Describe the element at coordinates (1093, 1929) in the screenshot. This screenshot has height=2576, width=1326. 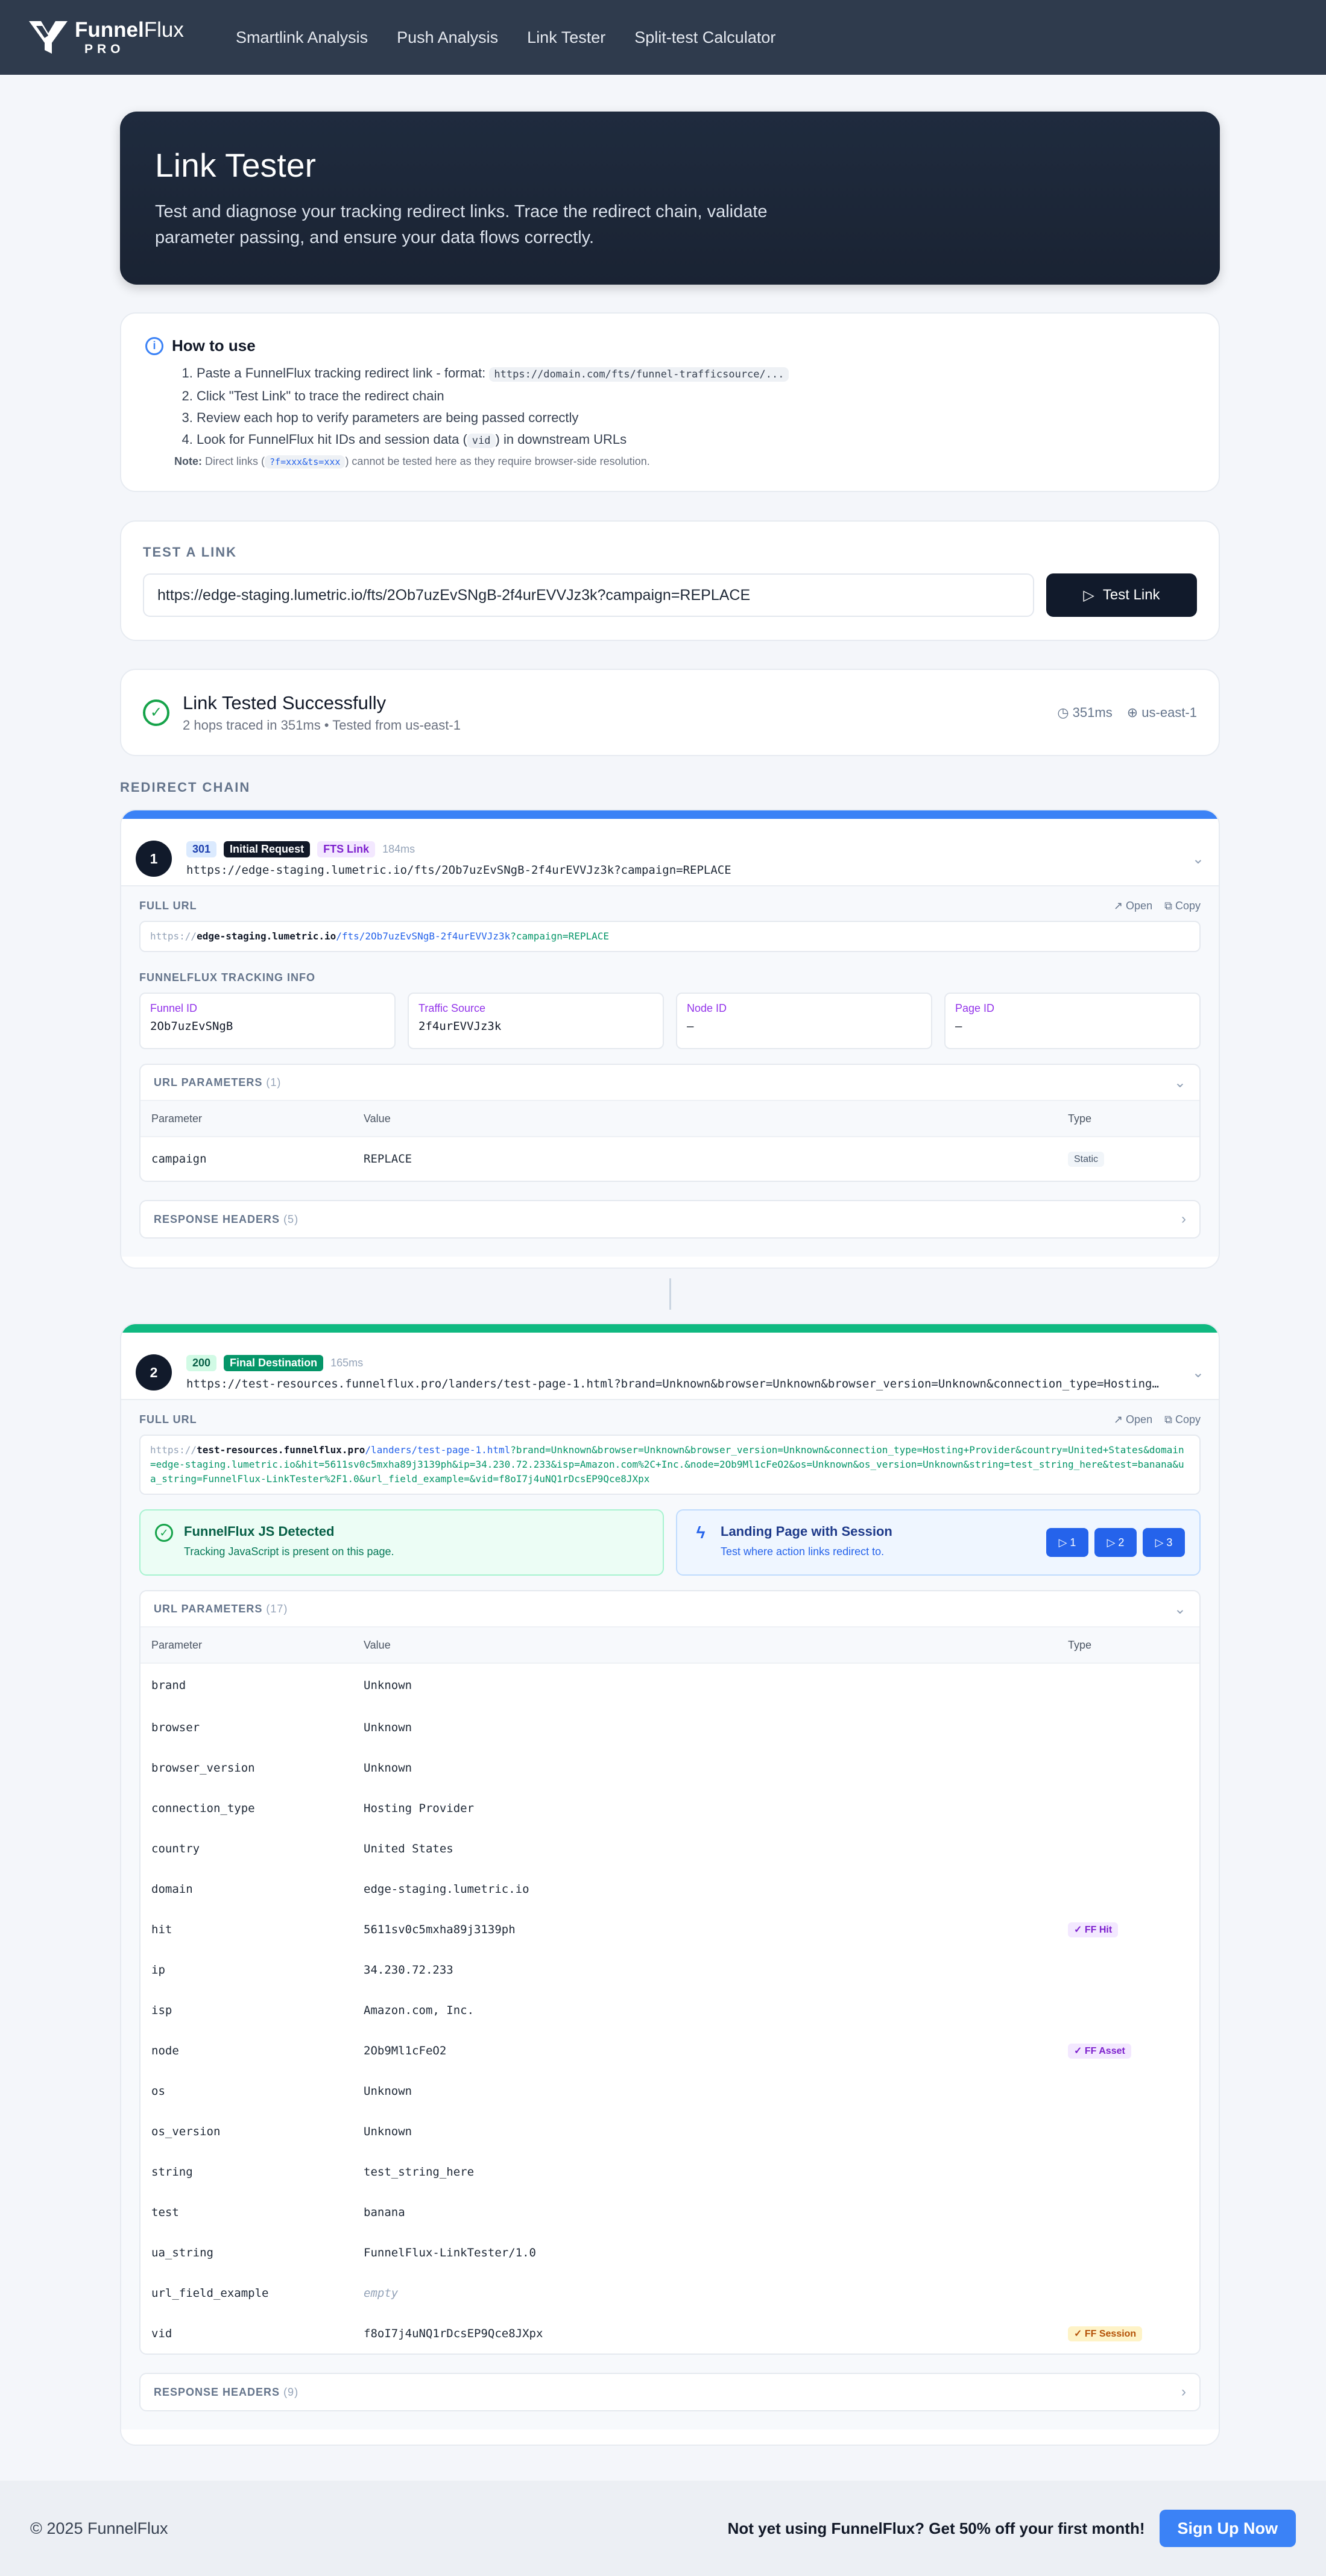
I see `type-badge: ✓ FF Hit` at that location.